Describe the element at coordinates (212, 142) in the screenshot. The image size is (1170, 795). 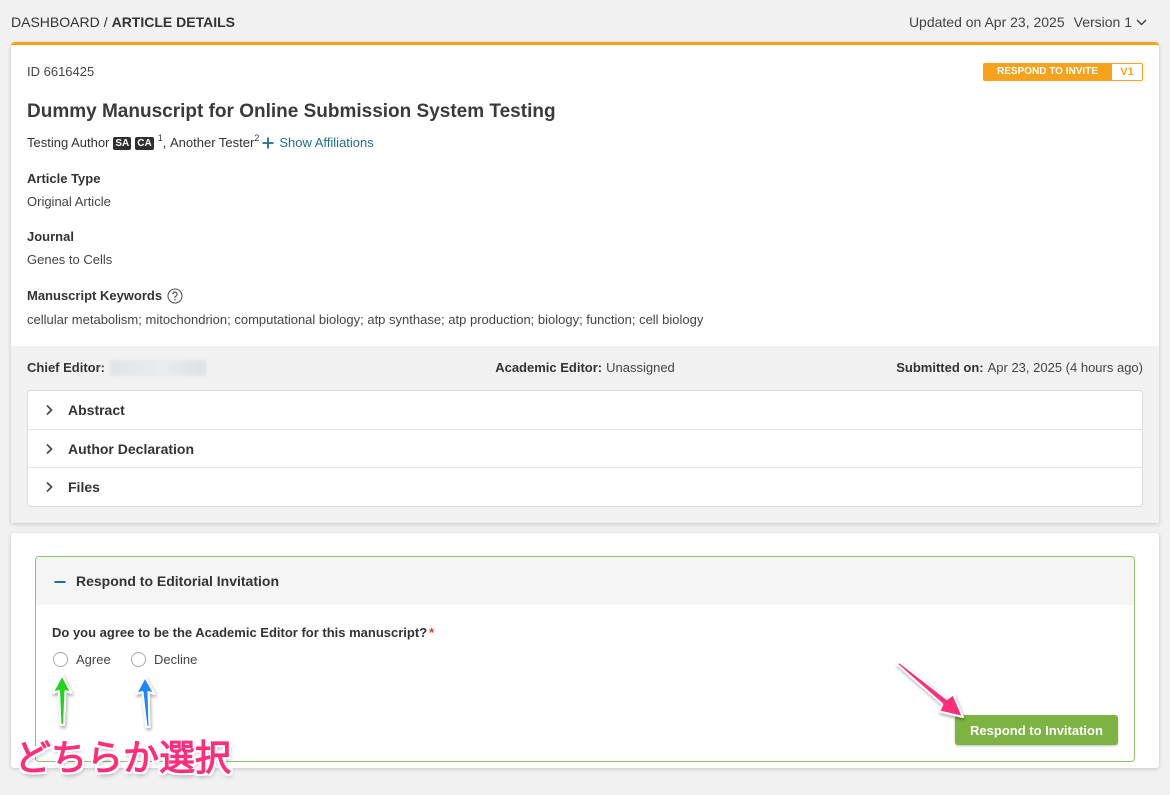
I see `author-name: Another Tester` at that location.